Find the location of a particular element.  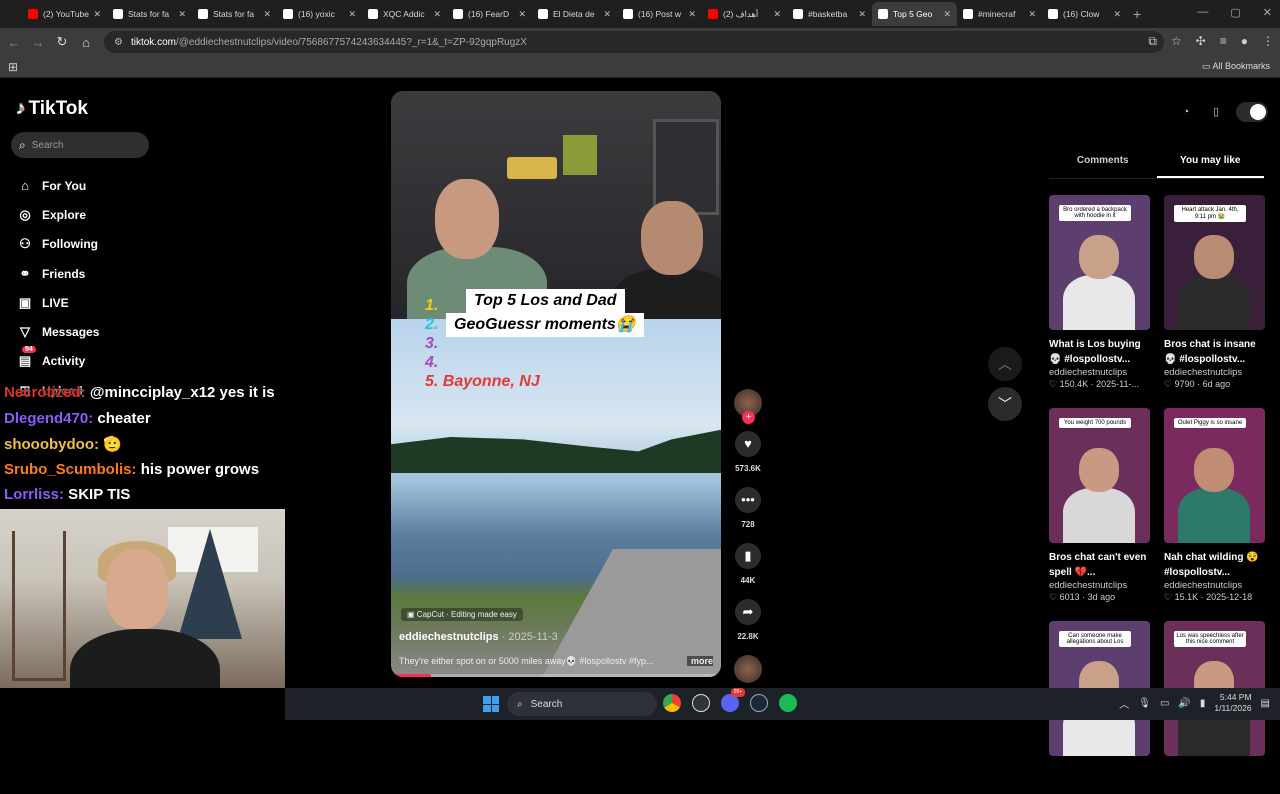

device-icon: ▯ is located at coordinates (1216, 112).